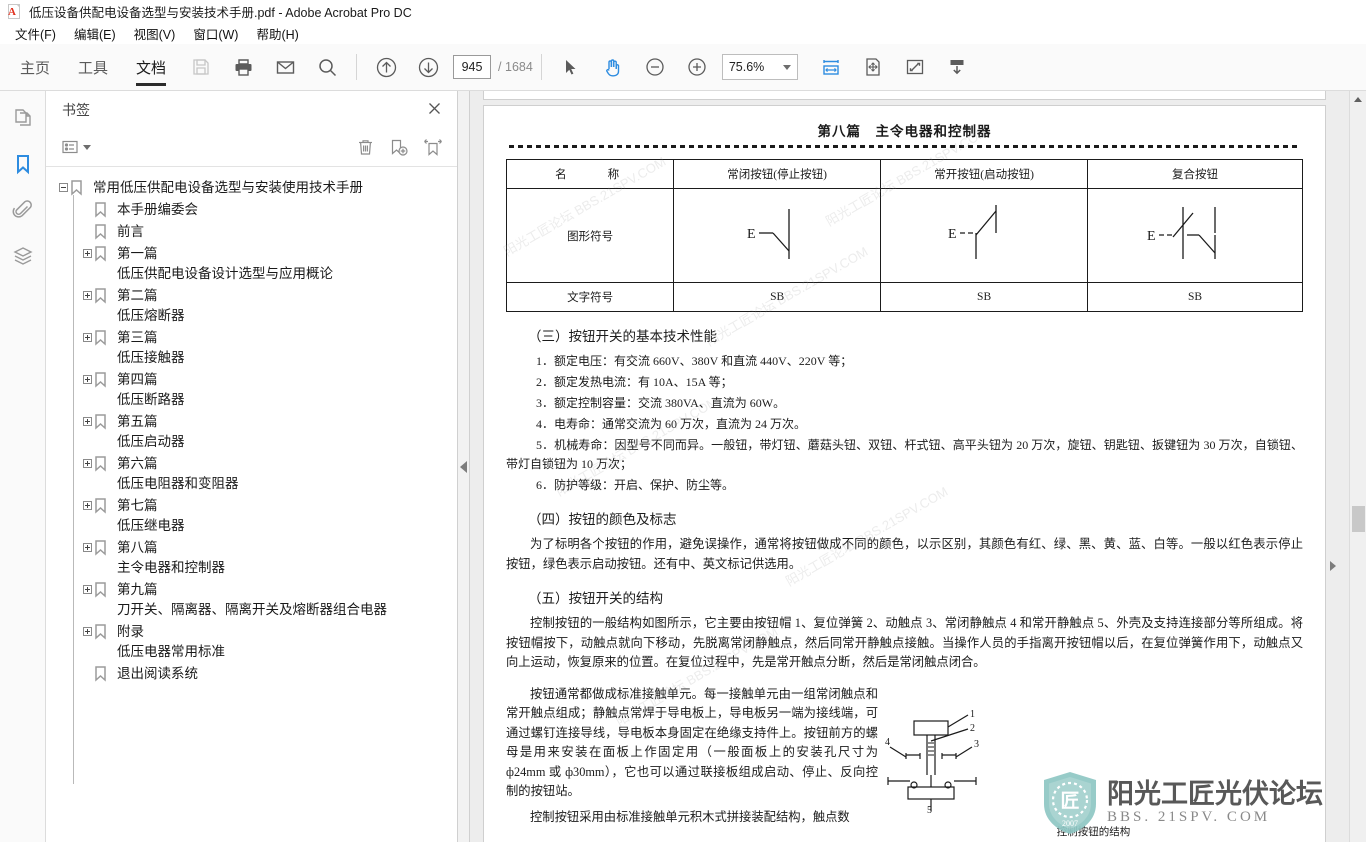 This screenshot has height=842, width=1366. I want to click on bookmark-item-label: 第二篇 低压熔断器, so click(151, 306).